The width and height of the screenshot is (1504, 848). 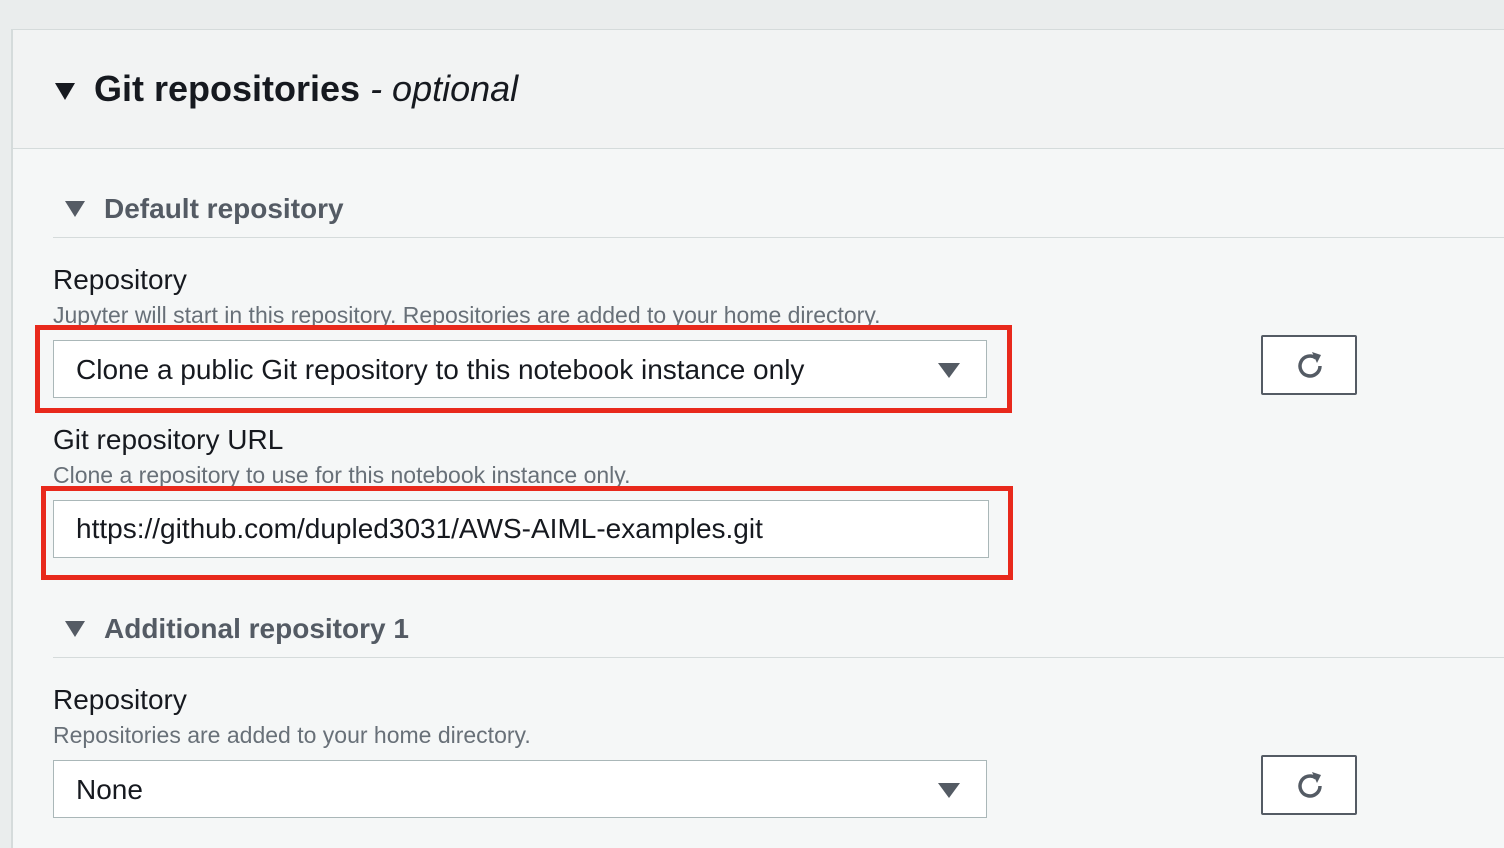 What do you see at coordinates (168, 439) in the screenshot?
I see `git-repo-url-label: Git repository URL` at bounding box center [168, 439].